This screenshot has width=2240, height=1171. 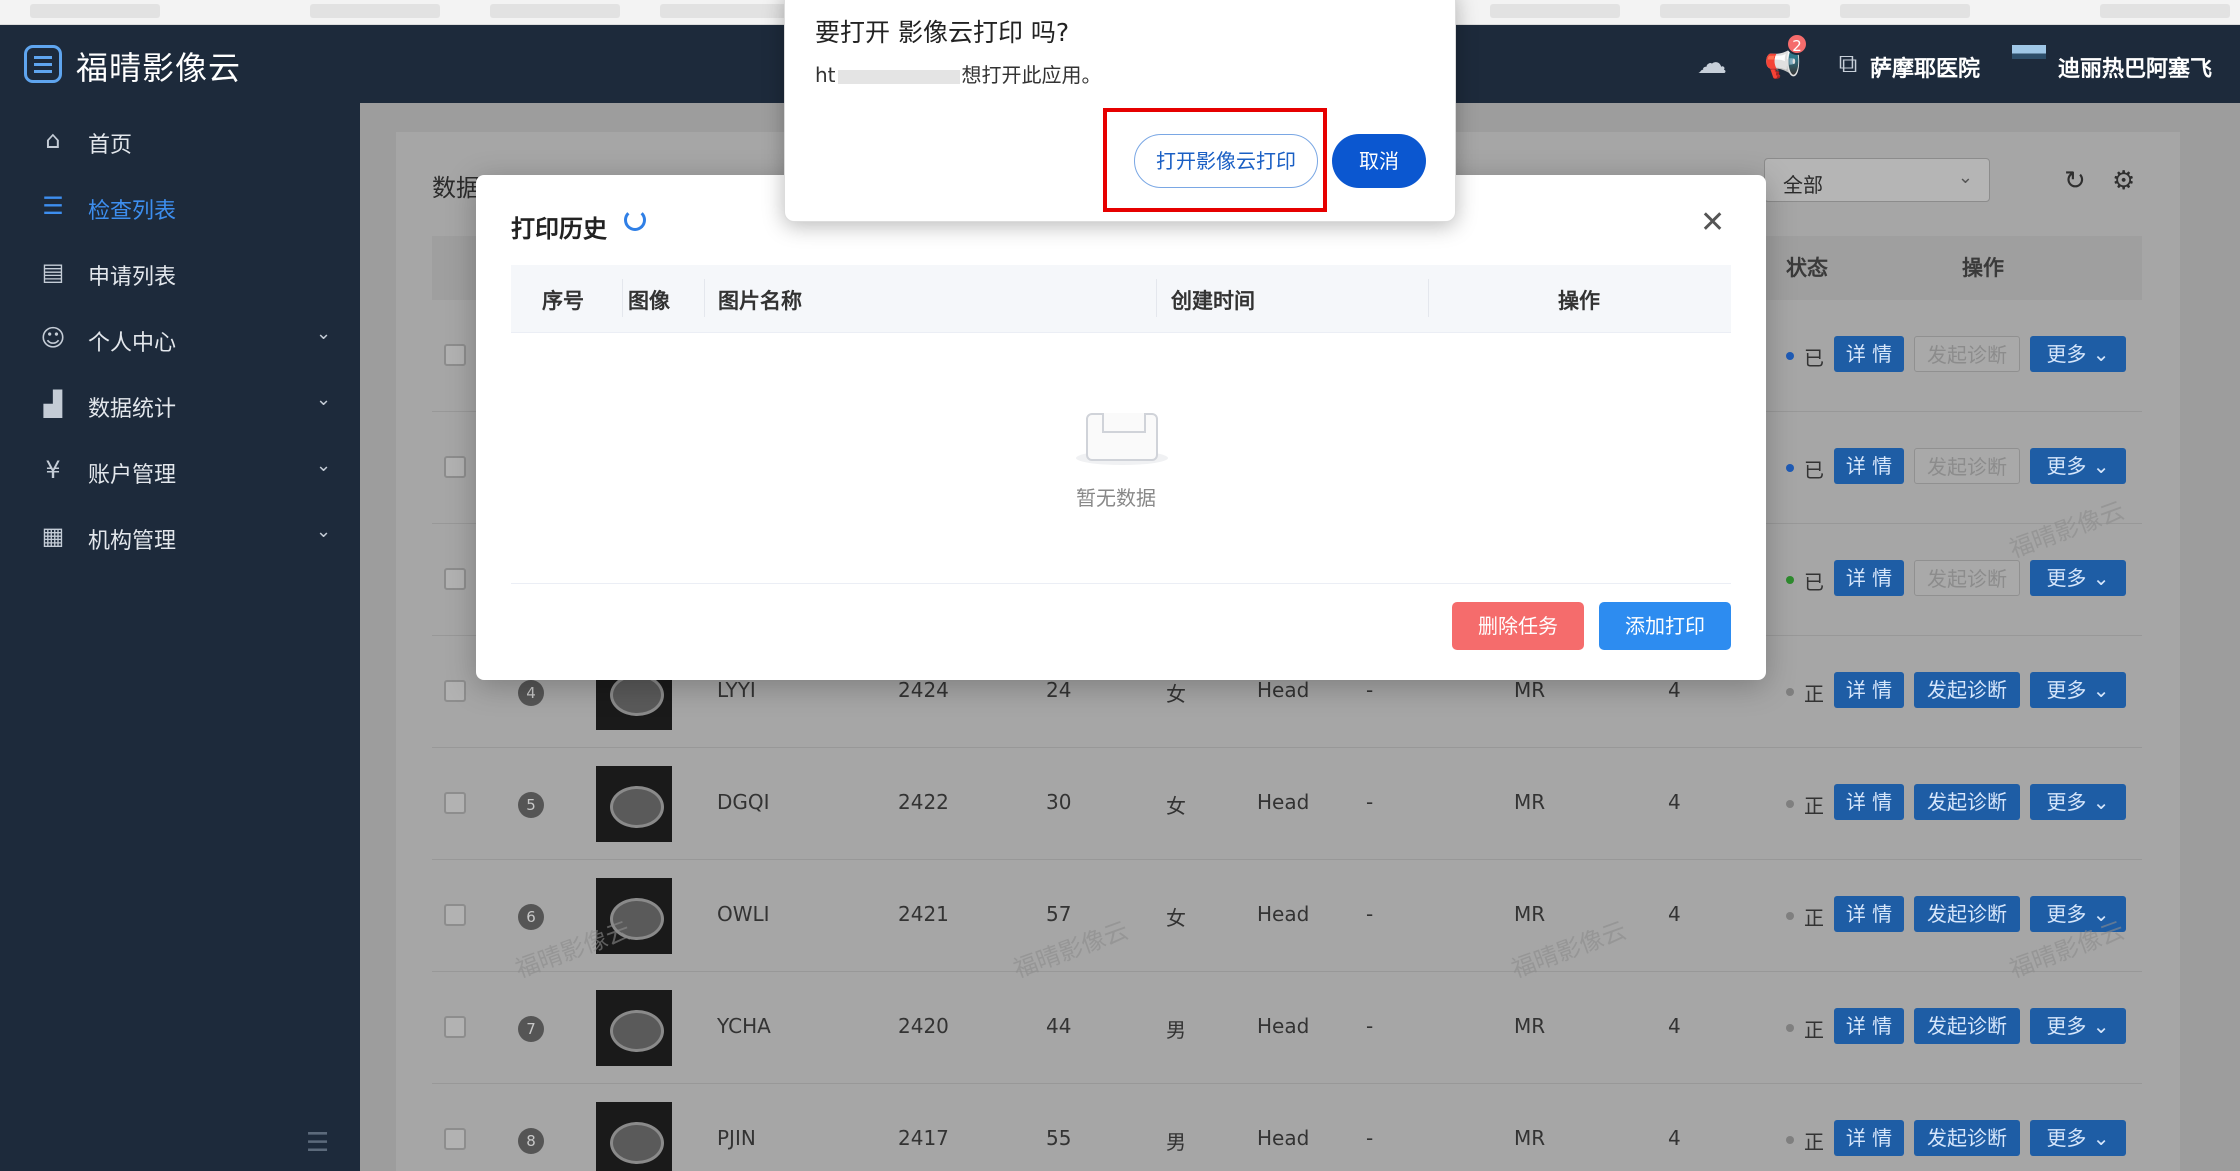 I want to click on column-divider, so click(x=1156, y=298).